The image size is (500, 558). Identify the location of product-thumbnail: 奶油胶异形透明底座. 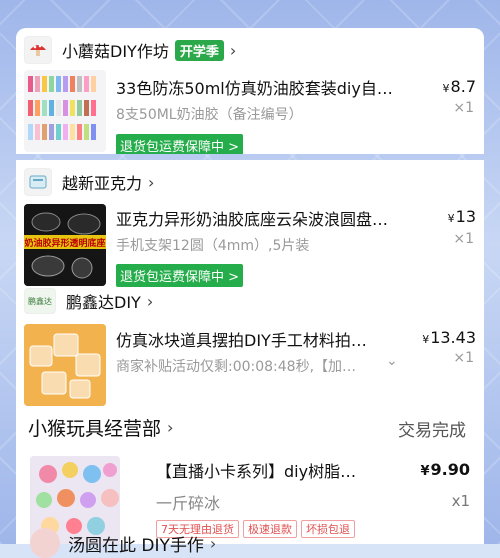
(65, 245).